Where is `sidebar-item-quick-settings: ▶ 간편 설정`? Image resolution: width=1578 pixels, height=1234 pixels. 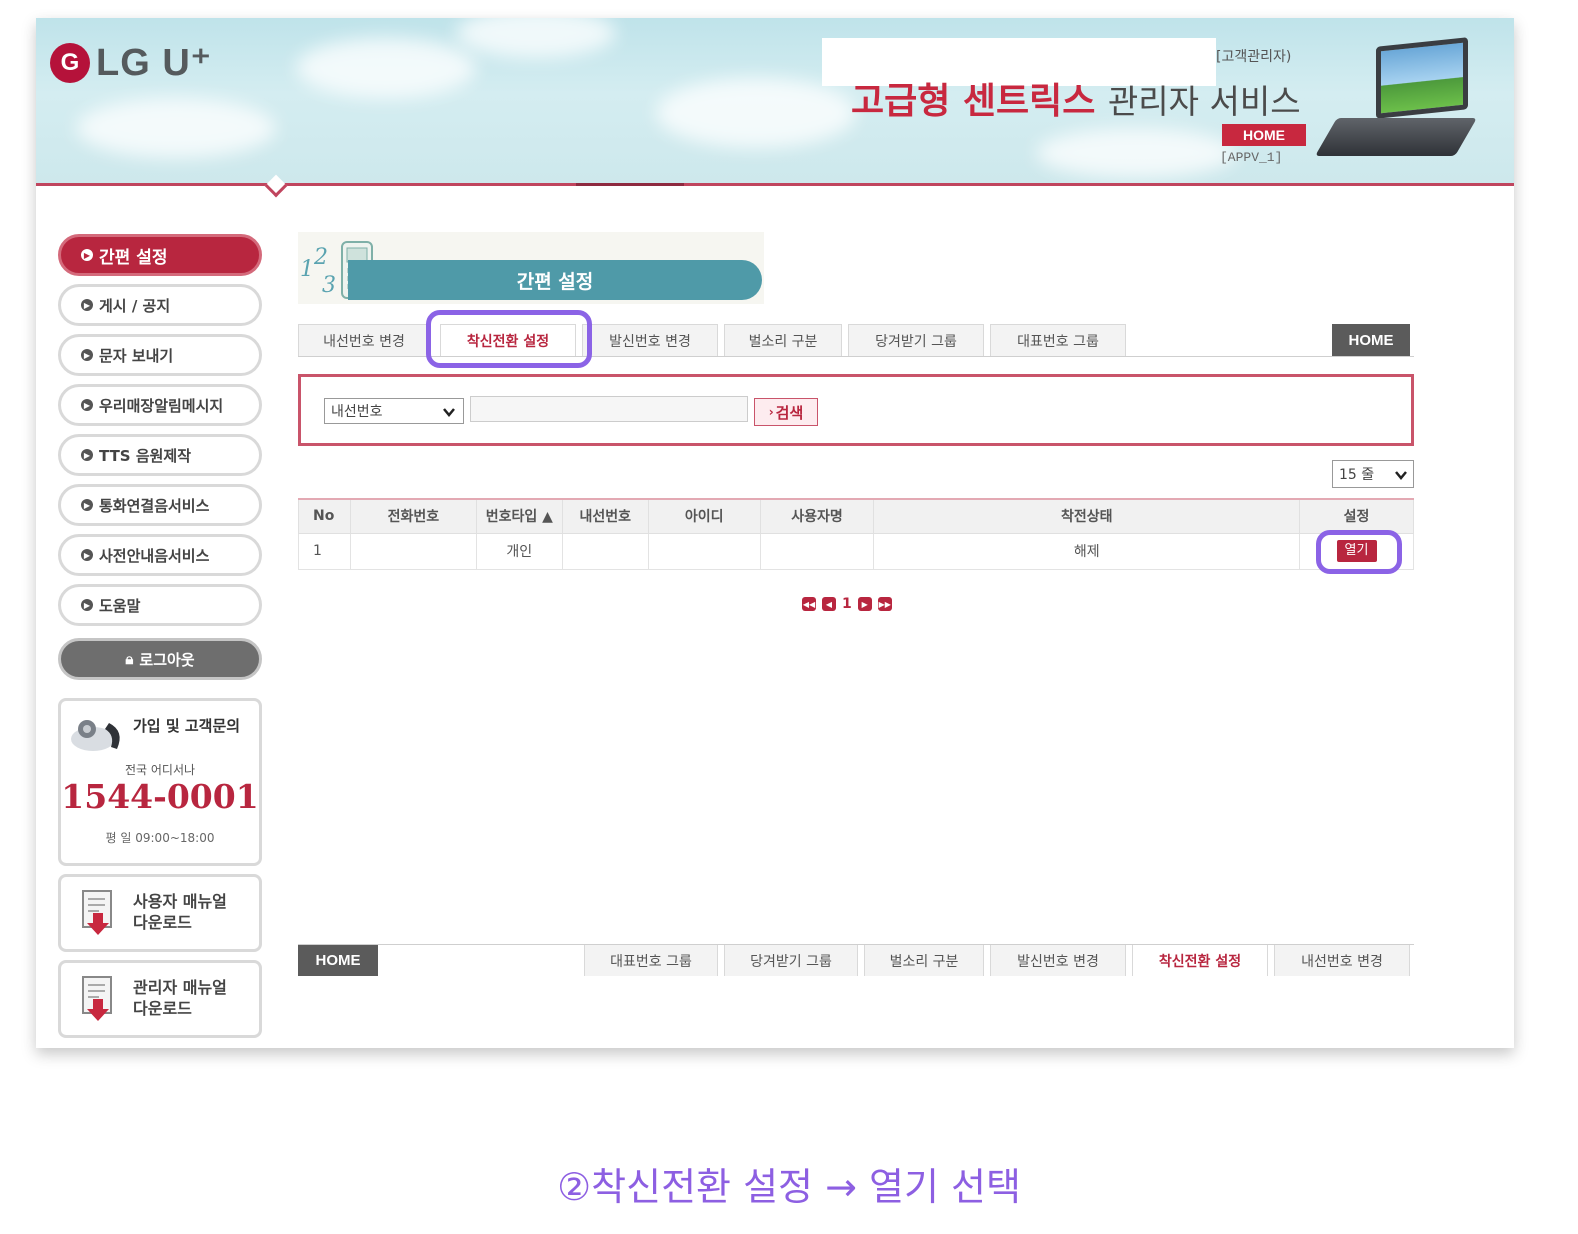 sidebar-item-quick-settings: ▶ 간편 설정 is located at coordinates (160, 255).